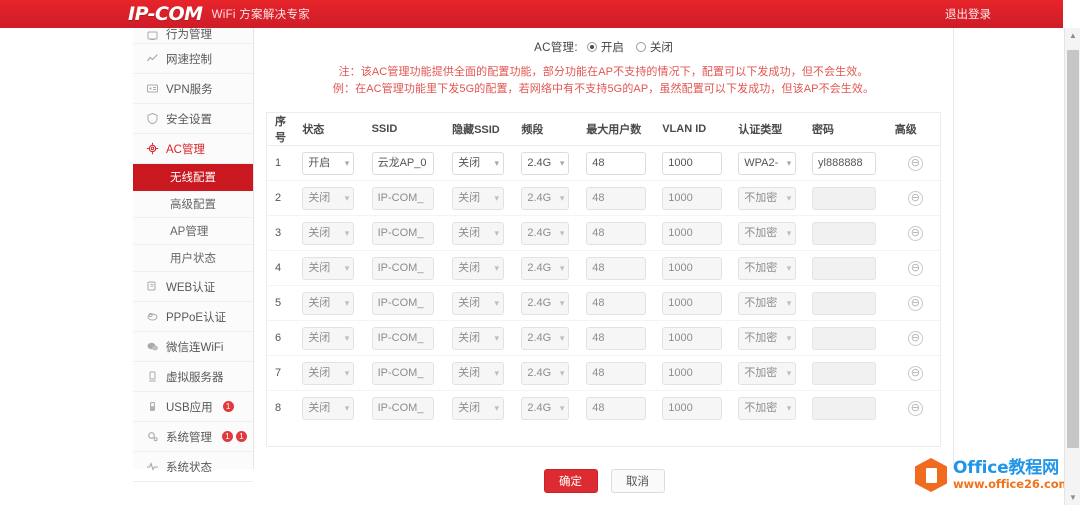 Image resolution: width=1080 pixels, height=505 pixels. Describe the element at coordinates (193, 347) in the screenshot. I see `sidebar-item-wechat-wifi: 微信连WiFi` at that location.